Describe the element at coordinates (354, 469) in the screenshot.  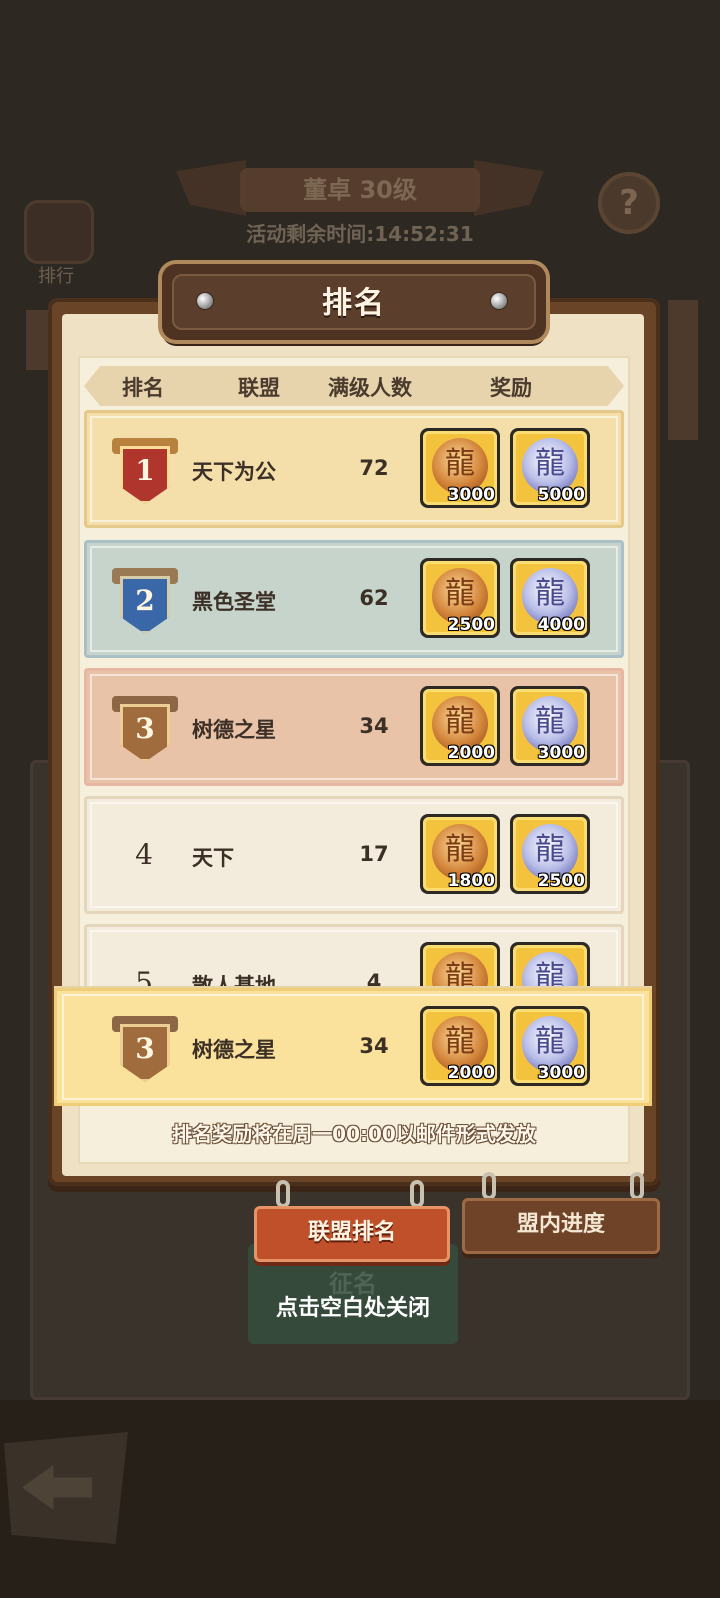
I see `ranking-row: 1 天下为公 72 龍 3000 龍 5000` at that location.